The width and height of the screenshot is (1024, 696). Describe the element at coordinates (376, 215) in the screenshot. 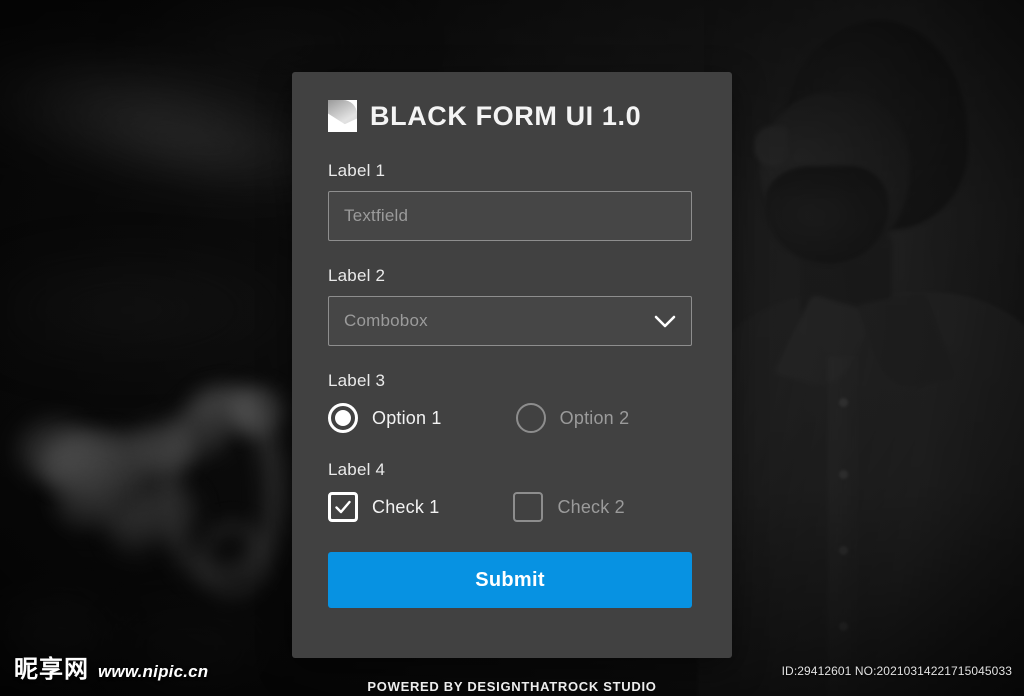

I see `textfield-placeholder: Textfield` at that location.